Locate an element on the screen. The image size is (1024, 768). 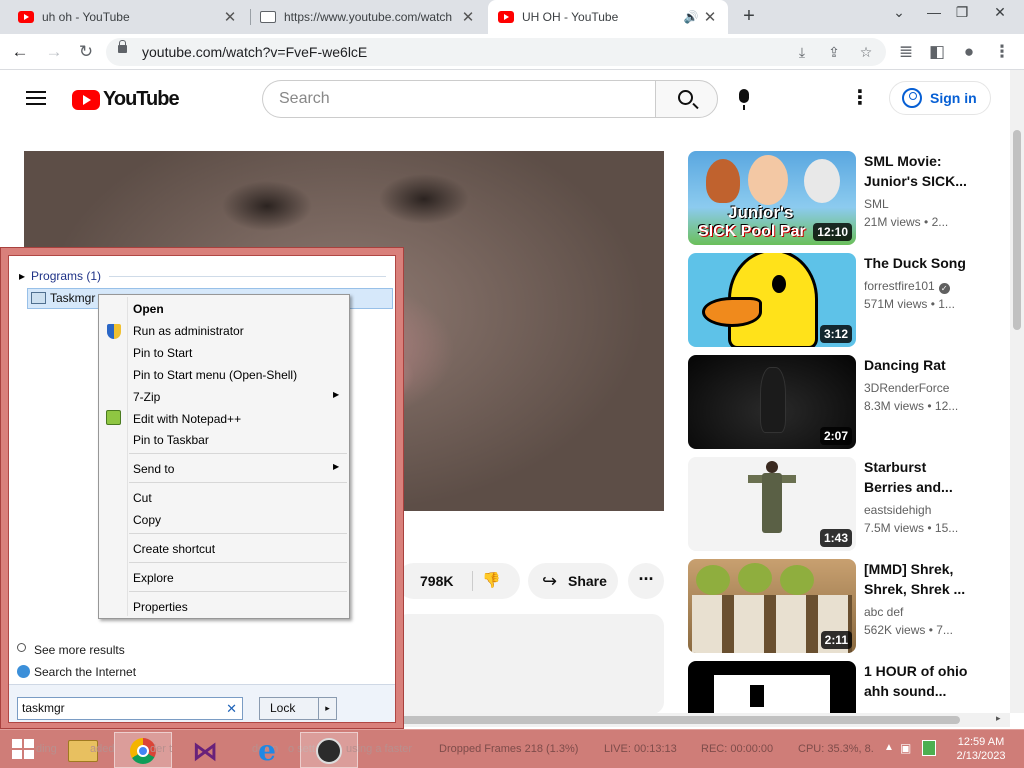
hamburger-menu-icon is located at coordinates (36, 98).